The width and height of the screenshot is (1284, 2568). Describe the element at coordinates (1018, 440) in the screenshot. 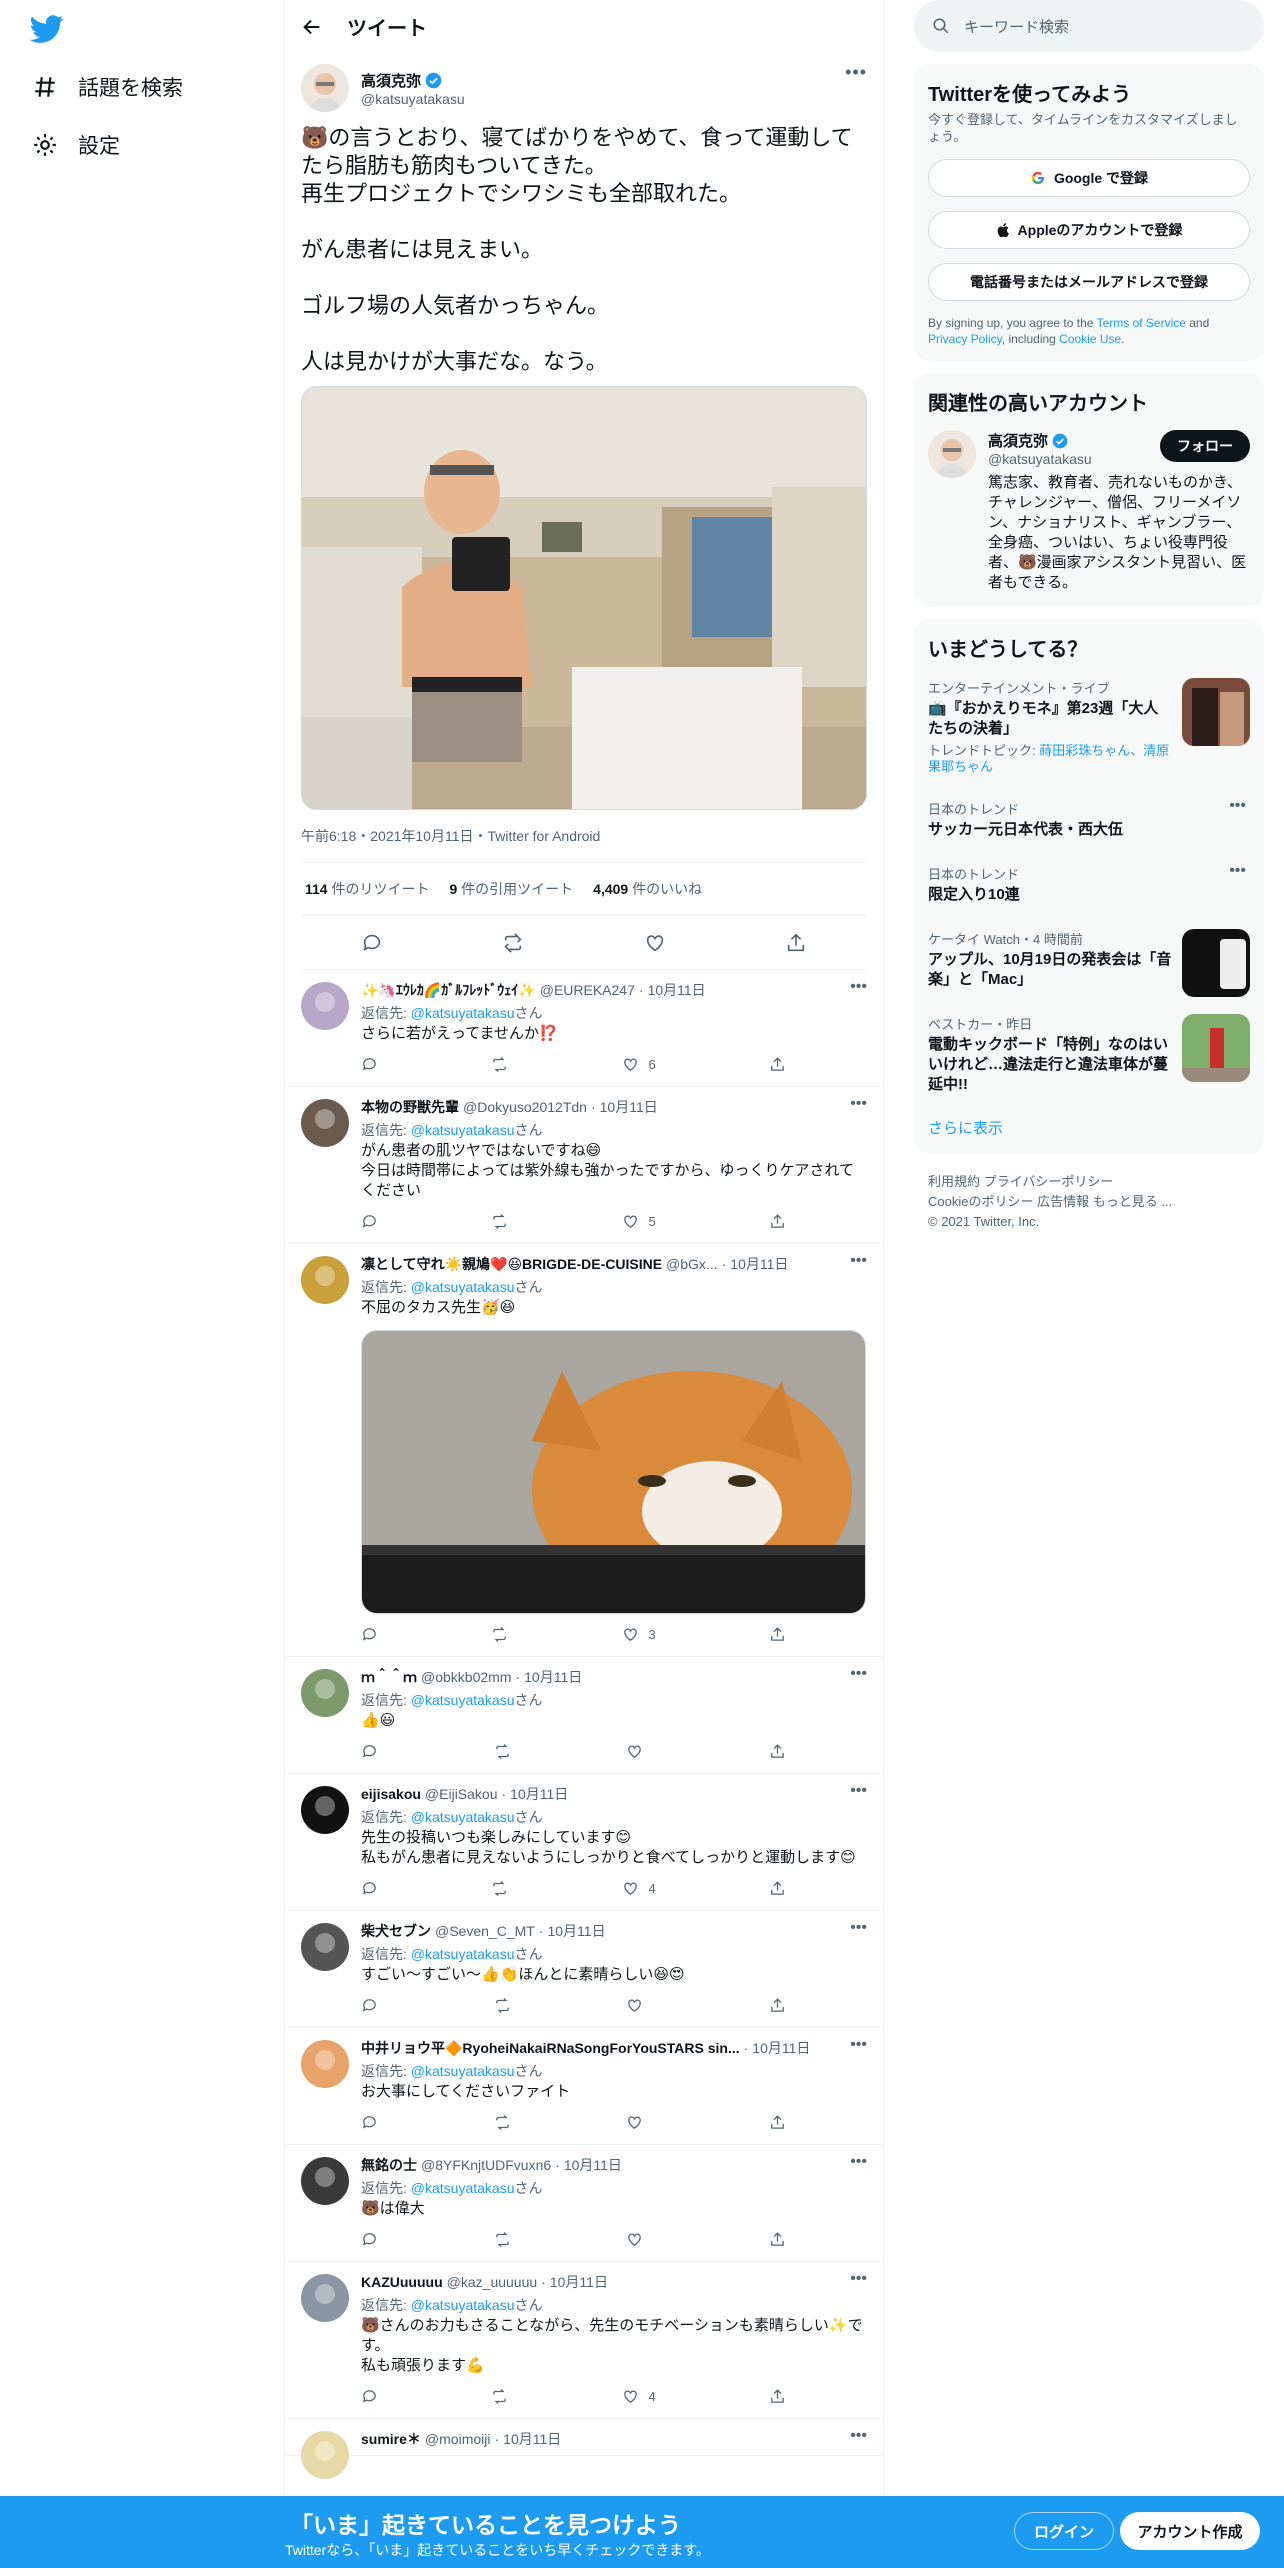

I see `related-name: 高須克弥` at that location.